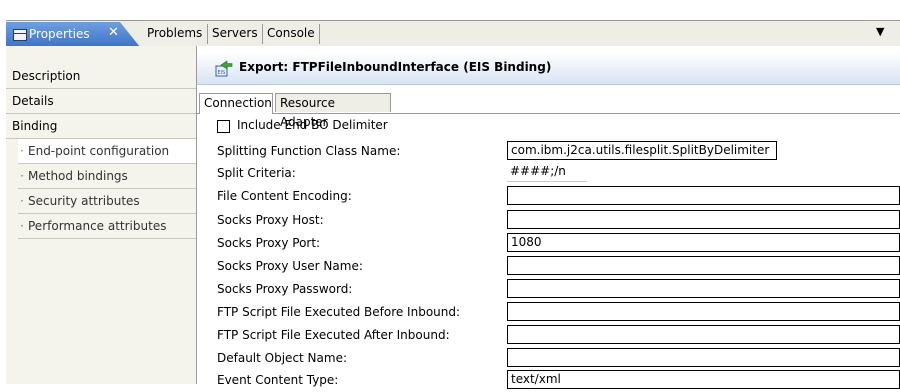 This screenshot has width=900, height=392. What do you see at coordinates (309, 151) in the screenshot?
I see `field-label: Splitting Function Class Name:` at bounding box center [309, 151].